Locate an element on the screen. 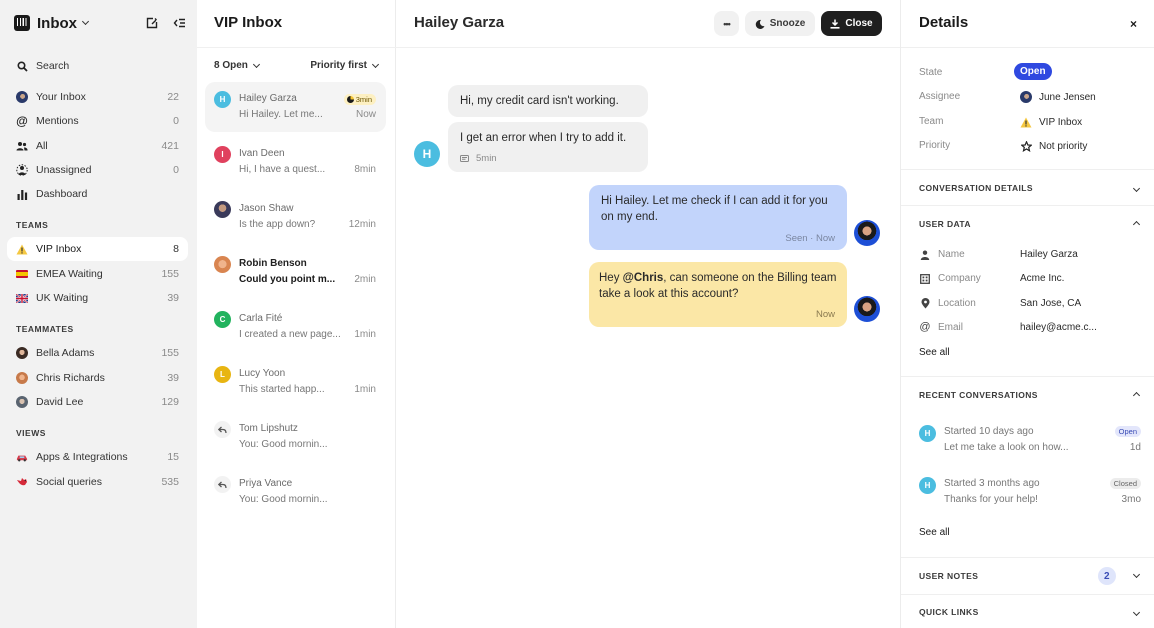  message-time: Now is located at coordinates (825, 314).